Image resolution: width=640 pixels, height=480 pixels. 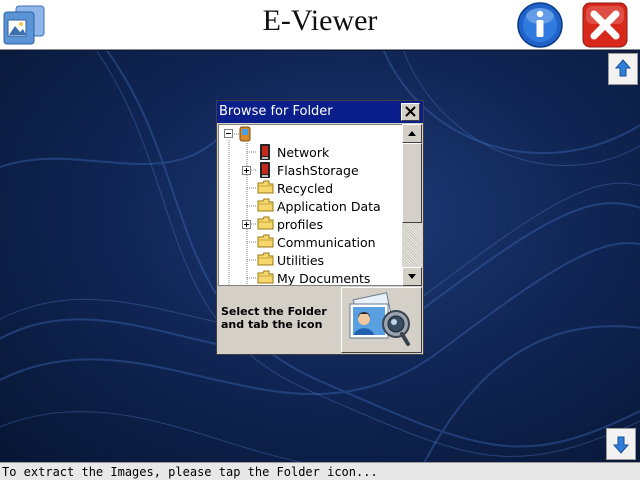 I want to click on tree-item-label: Utilities, so click(x=301, y=260).